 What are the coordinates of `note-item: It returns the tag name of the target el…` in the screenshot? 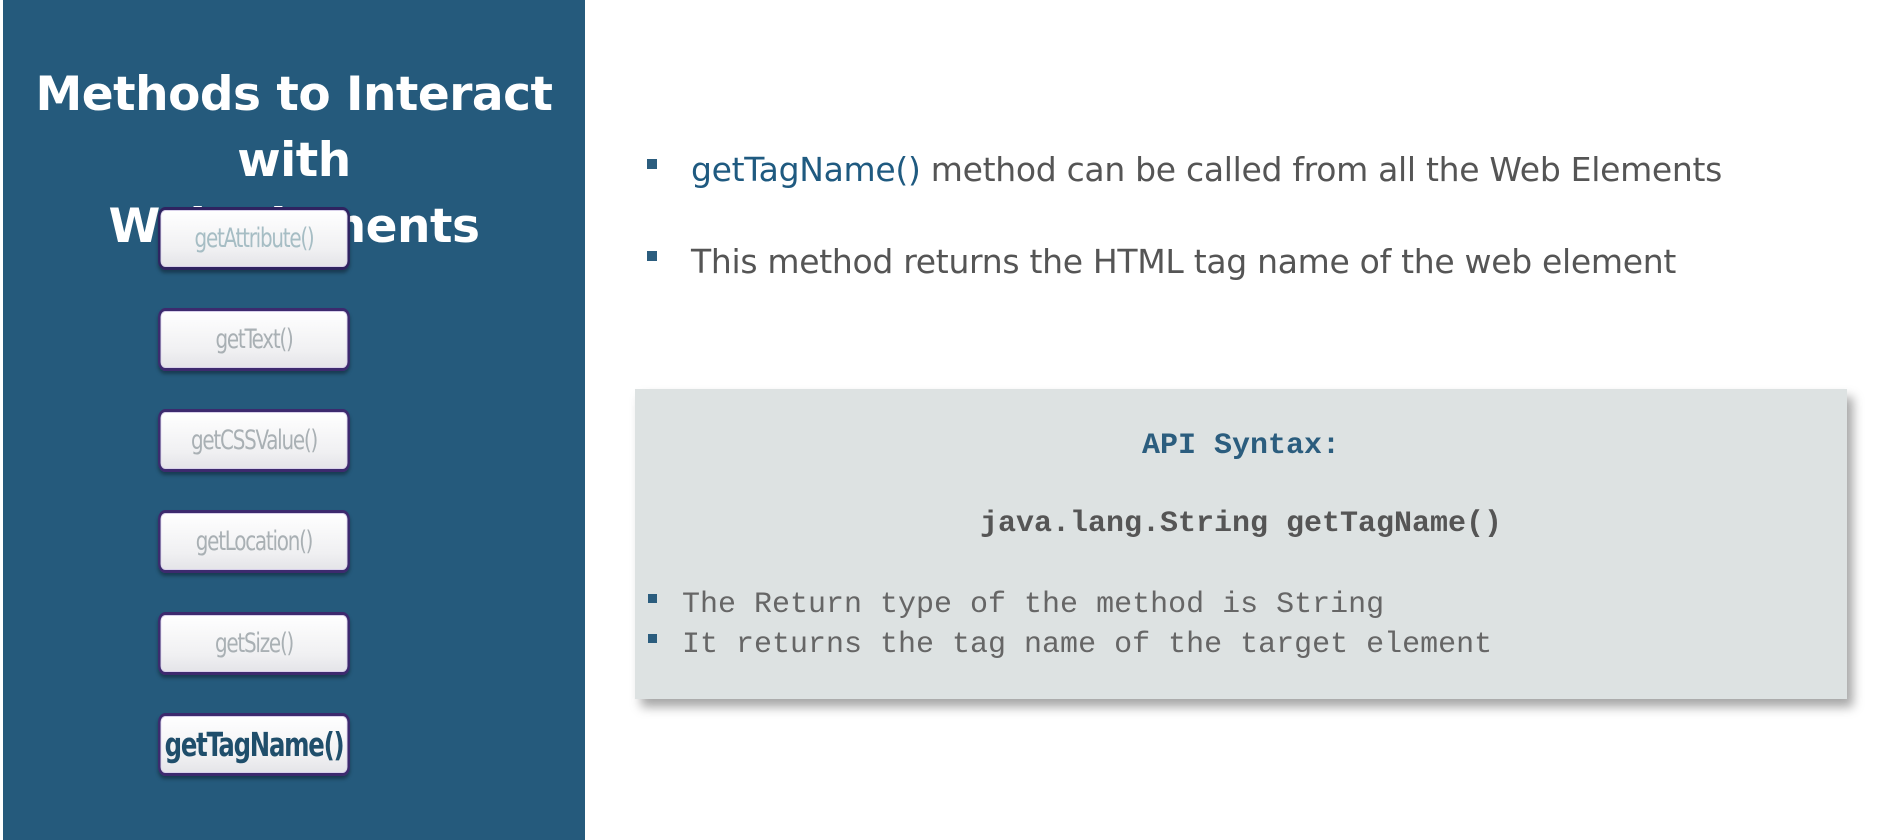 It's located at (1070, 645).